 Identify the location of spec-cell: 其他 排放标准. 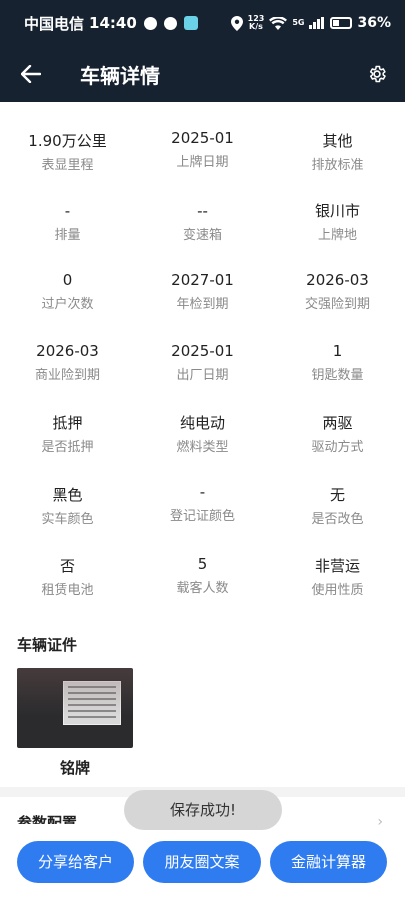
(337, 152).